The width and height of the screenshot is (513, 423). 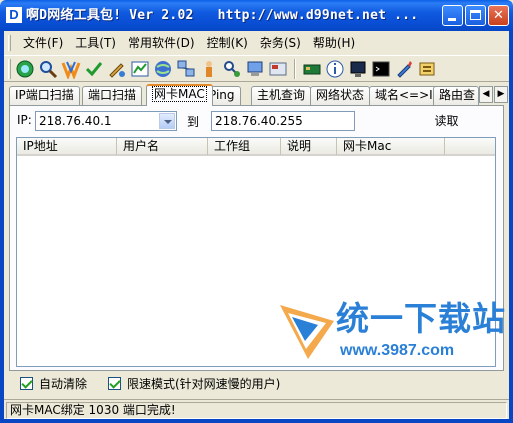 I want to click on menu-common-software: 常用软件(D), so click(x=161, y=43).